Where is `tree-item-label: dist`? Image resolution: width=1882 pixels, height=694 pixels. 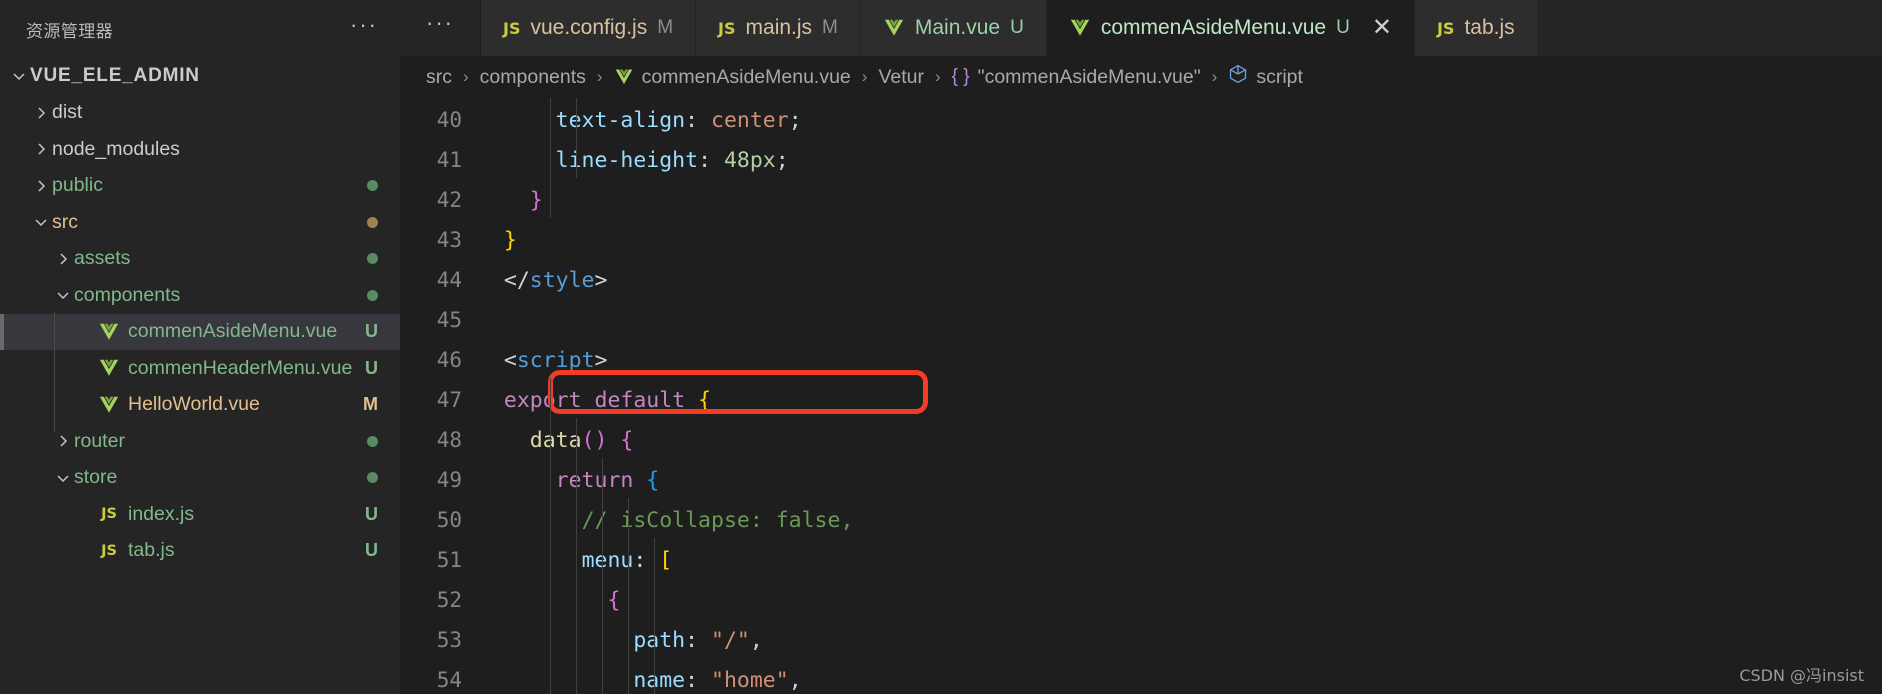
tree-item-label: dist is located at coordinates (67, 112).